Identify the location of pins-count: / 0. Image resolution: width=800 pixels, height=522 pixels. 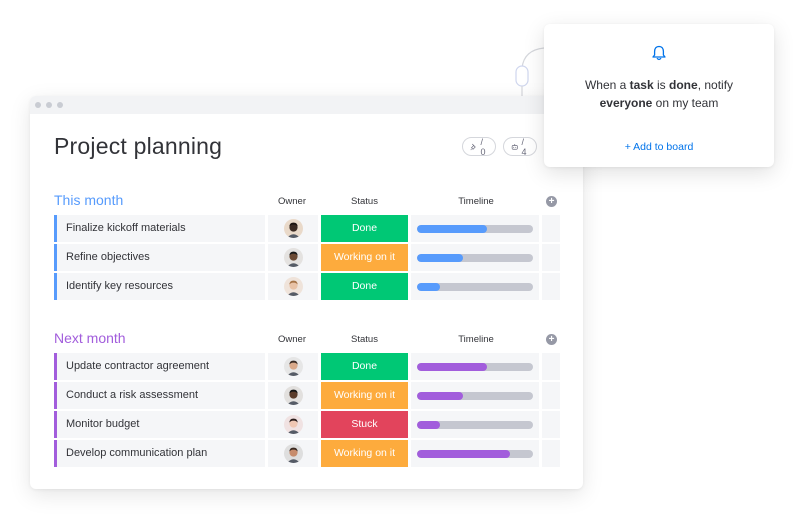
(483, 146).